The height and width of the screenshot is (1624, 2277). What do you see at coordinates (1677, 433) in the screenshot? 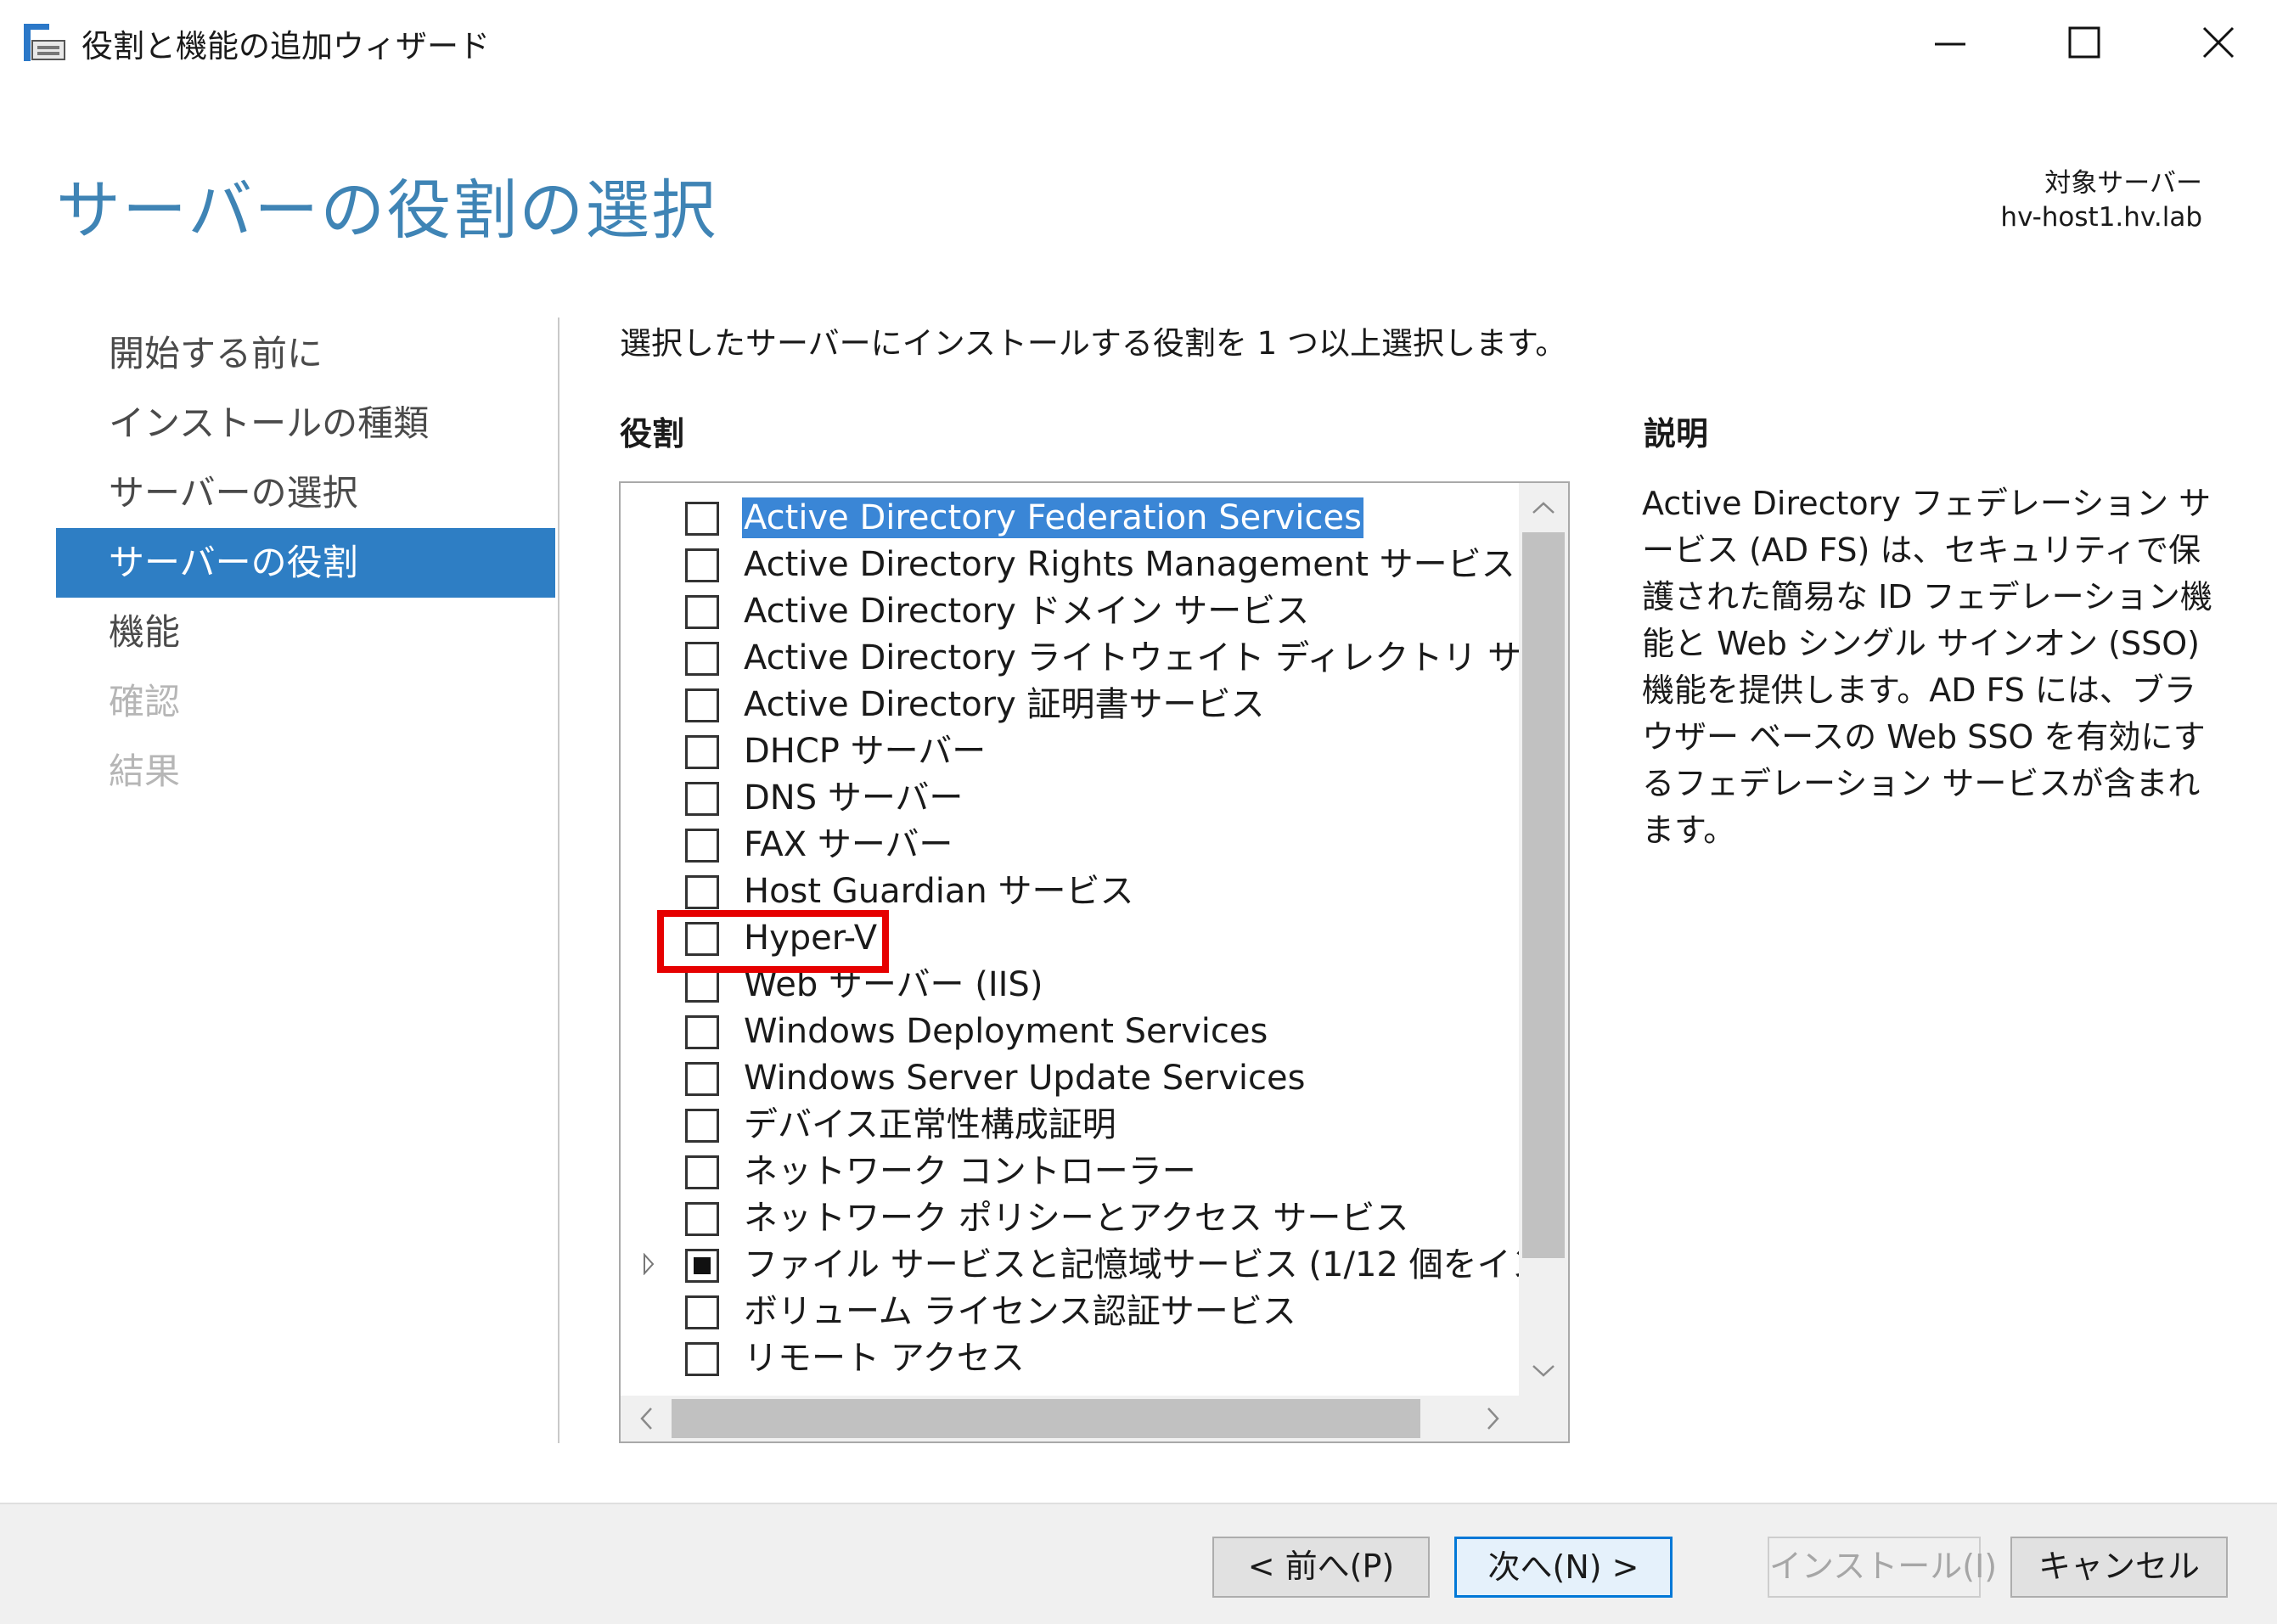
I see `description-heading: 説明` at bounding box center [1677, 433].